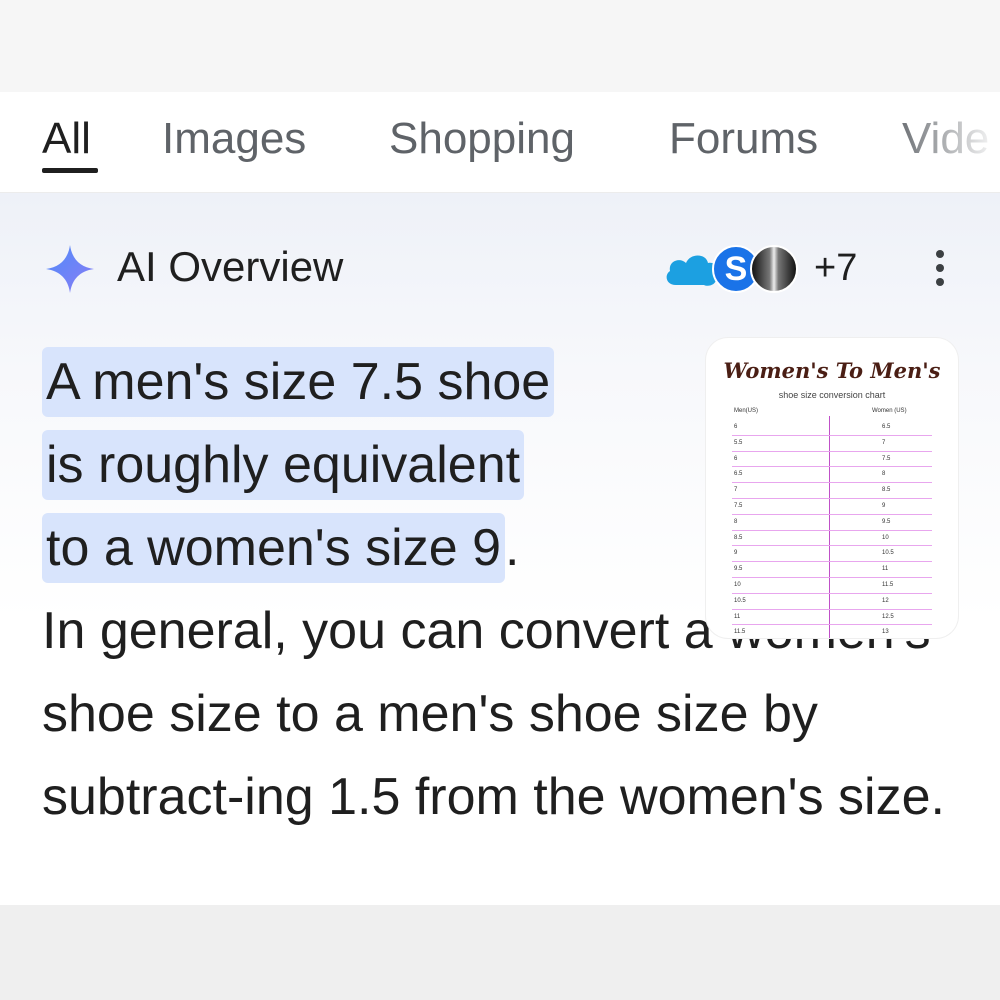 This screenshot has width=1000, height=1000. I want to click on cell-women-size: 7, so click(884, 442).